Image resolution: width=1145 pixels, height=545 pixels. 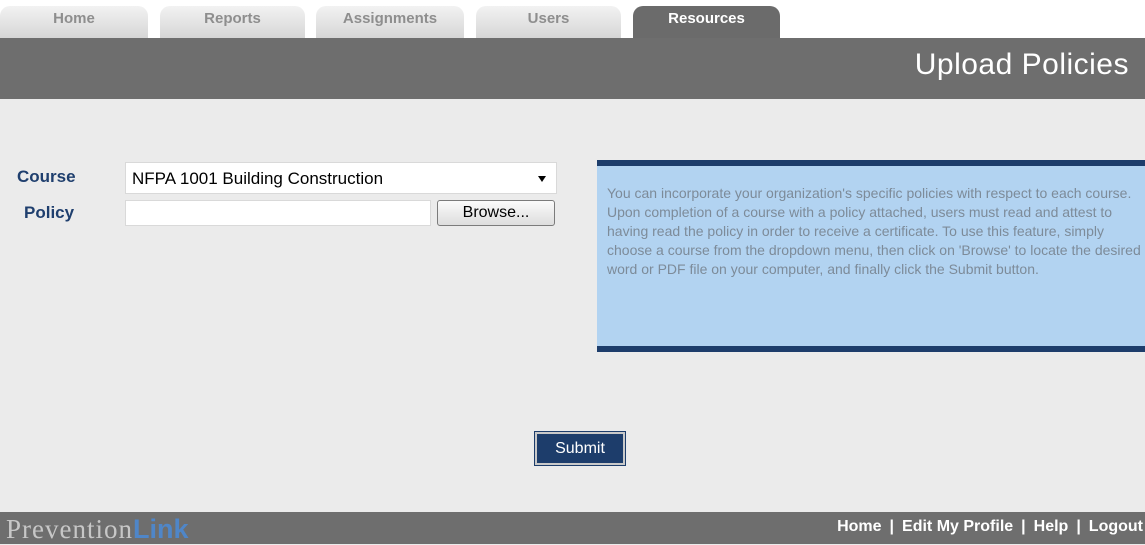 I want to click on policy-file-input, so click(x=278, y=213).